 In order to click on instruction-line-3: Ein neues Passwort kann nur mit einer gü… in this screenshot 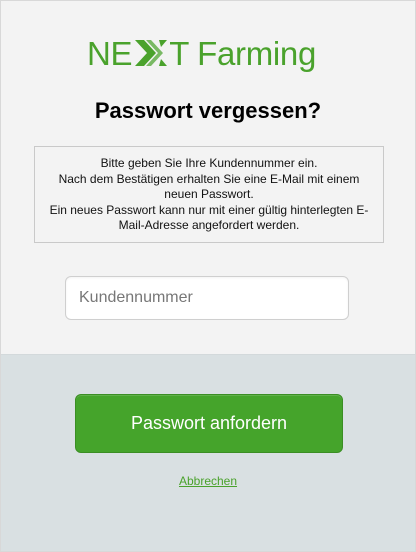, I will do `click(209, 217)`.